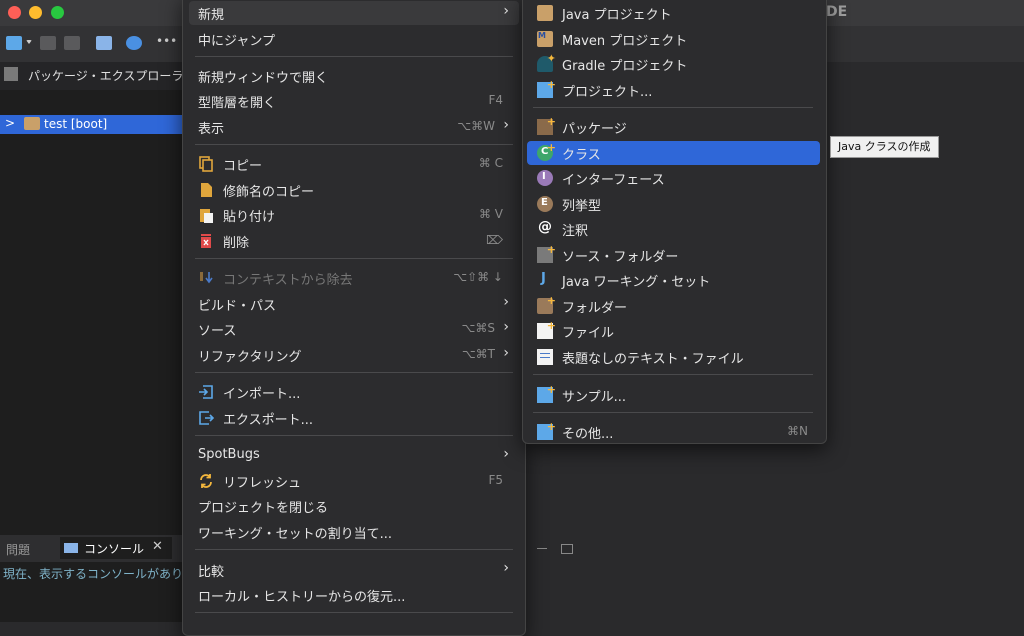 This screenshot has width=1024, height=636. Describe the element at coordinates (354, 215) in the screenshot. I see `menu-item-paste: 貼り付け ⌘ V` at that location.